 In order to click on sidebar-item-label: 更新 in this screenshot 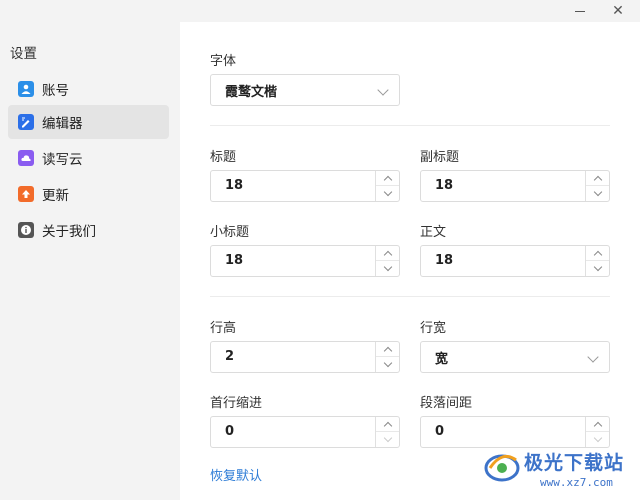, I will do `click(55, 196)`.